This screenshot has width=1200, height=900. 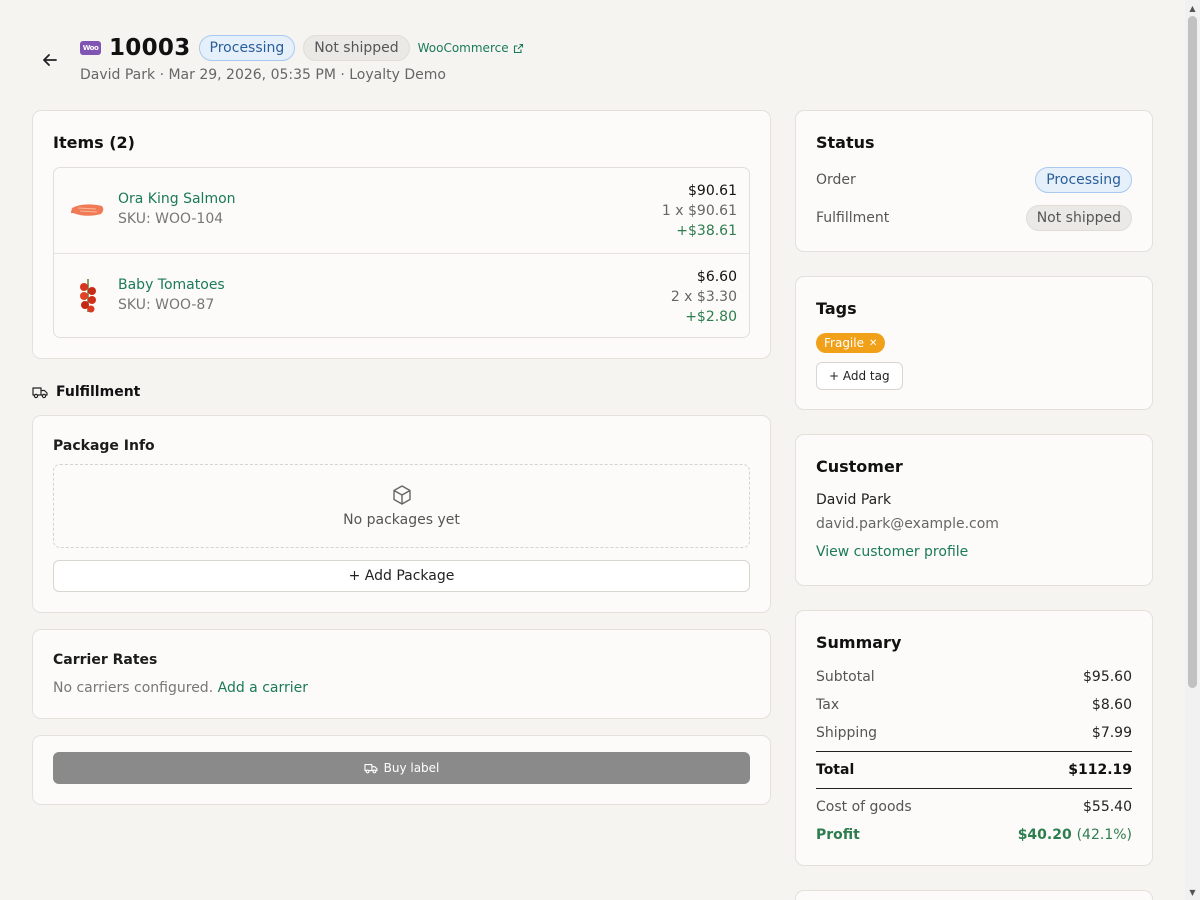 What do you see at coordinates (401, 520) in the screenshot?
I see `package-empty-text: No packages yet` at bounding box center [401, 520].